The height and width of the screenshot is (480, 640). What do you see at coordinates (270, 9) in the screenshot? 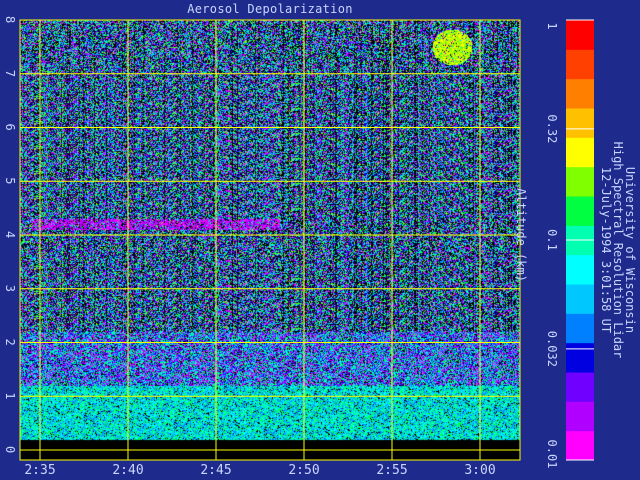
I see `chart-title: Aerosol Depolarization` at bounding box center [270, 9].